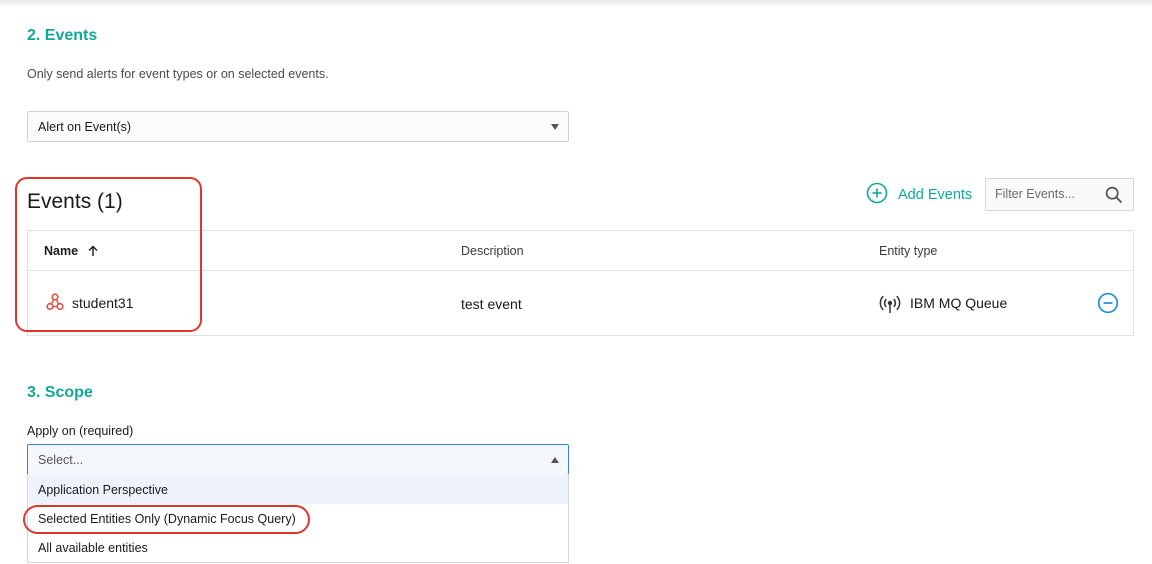 Image resolution: width=1152 pixels, height=564 pixels. Describe the element at coordinates (1045, 194) in the screenshot. I see `filter-events-input` at that location.